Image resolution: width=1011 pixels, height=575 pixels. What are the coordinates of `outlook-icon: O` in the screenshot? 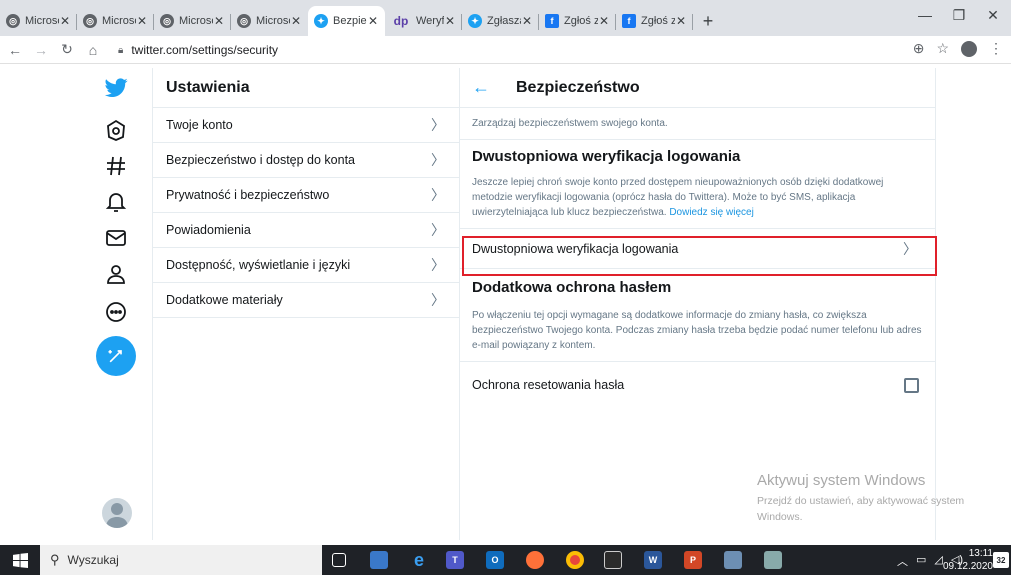 It's located at (495, 560).